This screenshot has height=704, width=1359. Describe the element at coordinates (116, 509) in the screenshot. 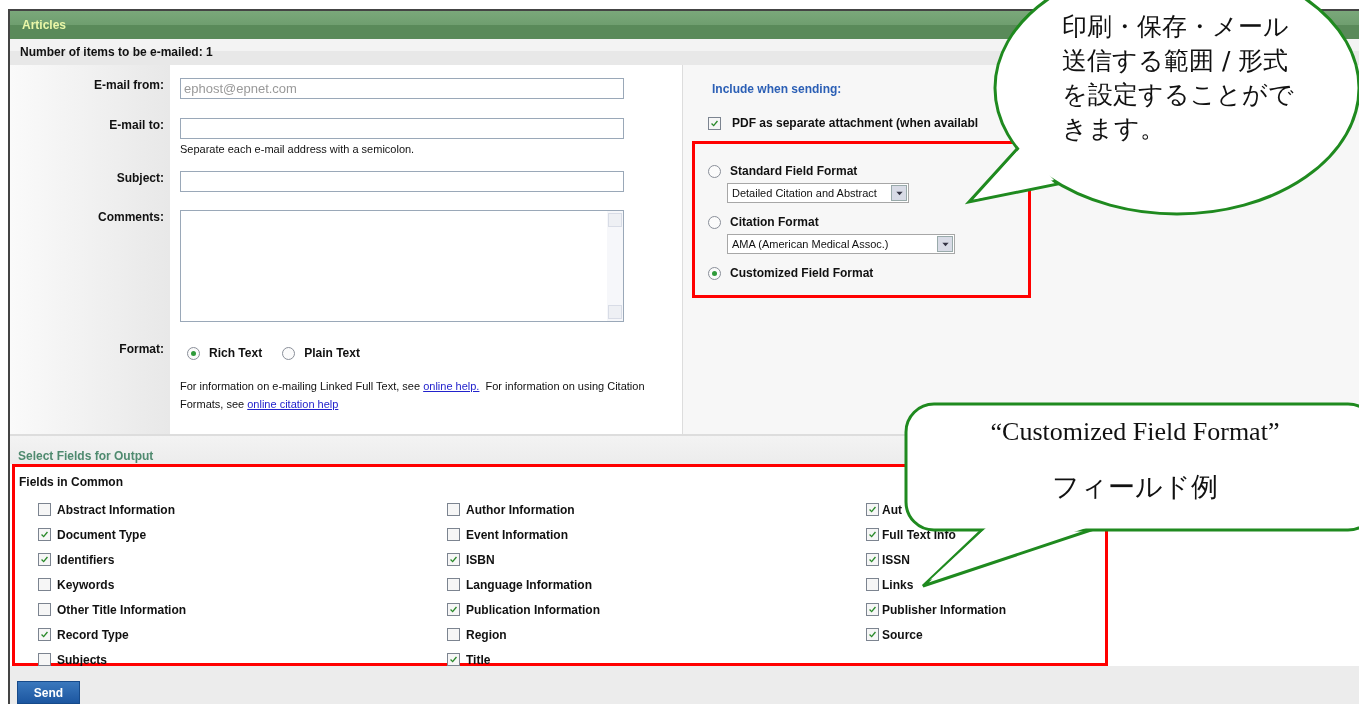

I see `checkbox-label: Abstract Information` at that location.